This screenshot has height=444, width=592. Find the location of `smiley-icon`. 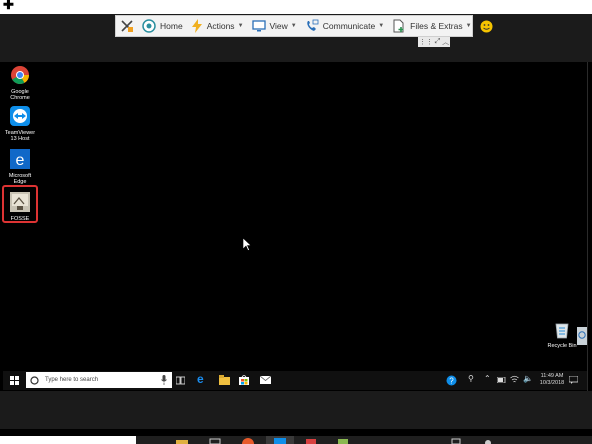

smiley-icon is located at coordinates (486, 26).